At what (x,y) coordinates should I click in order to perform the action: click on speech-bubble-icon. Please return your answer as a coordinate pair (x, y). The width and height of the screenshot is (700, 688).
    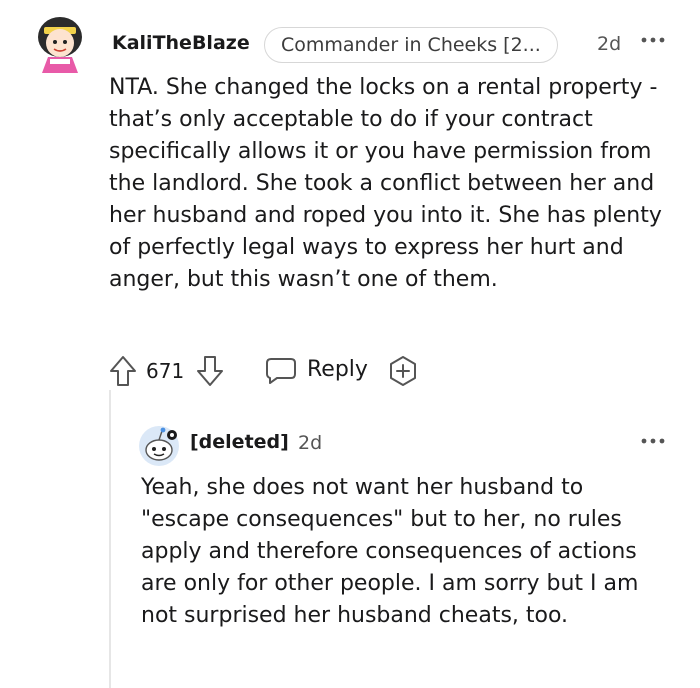
    Looking at the image, I should click on (281, 371).